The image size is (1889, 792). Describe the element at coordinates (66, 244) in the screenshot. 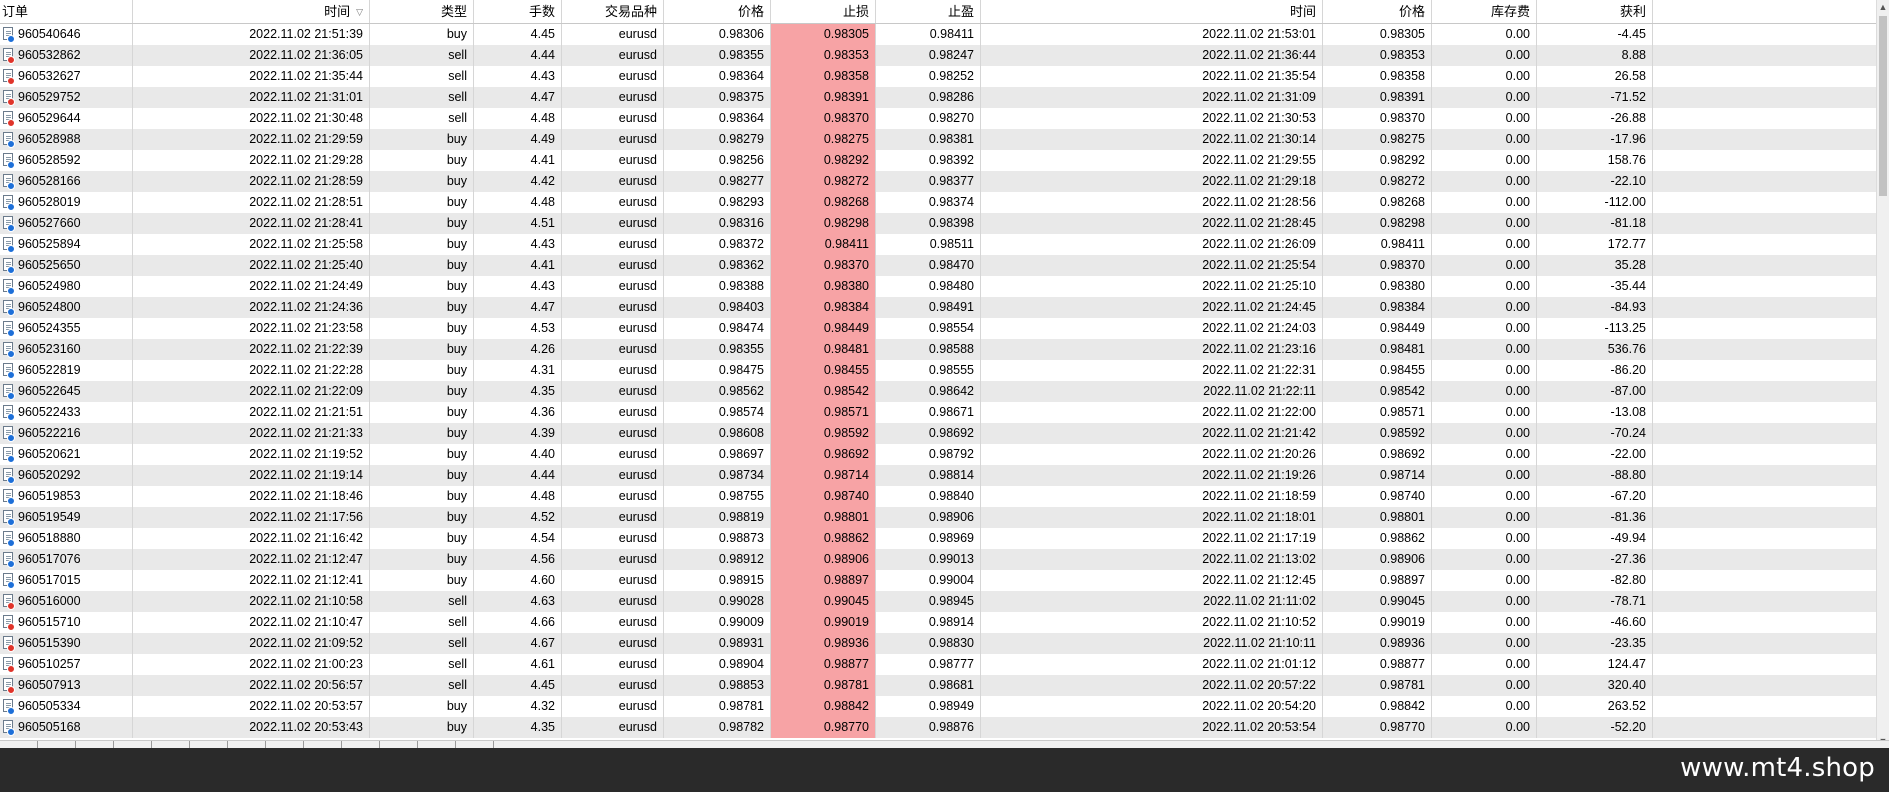

I see `cell-order: 960525894` at that location.